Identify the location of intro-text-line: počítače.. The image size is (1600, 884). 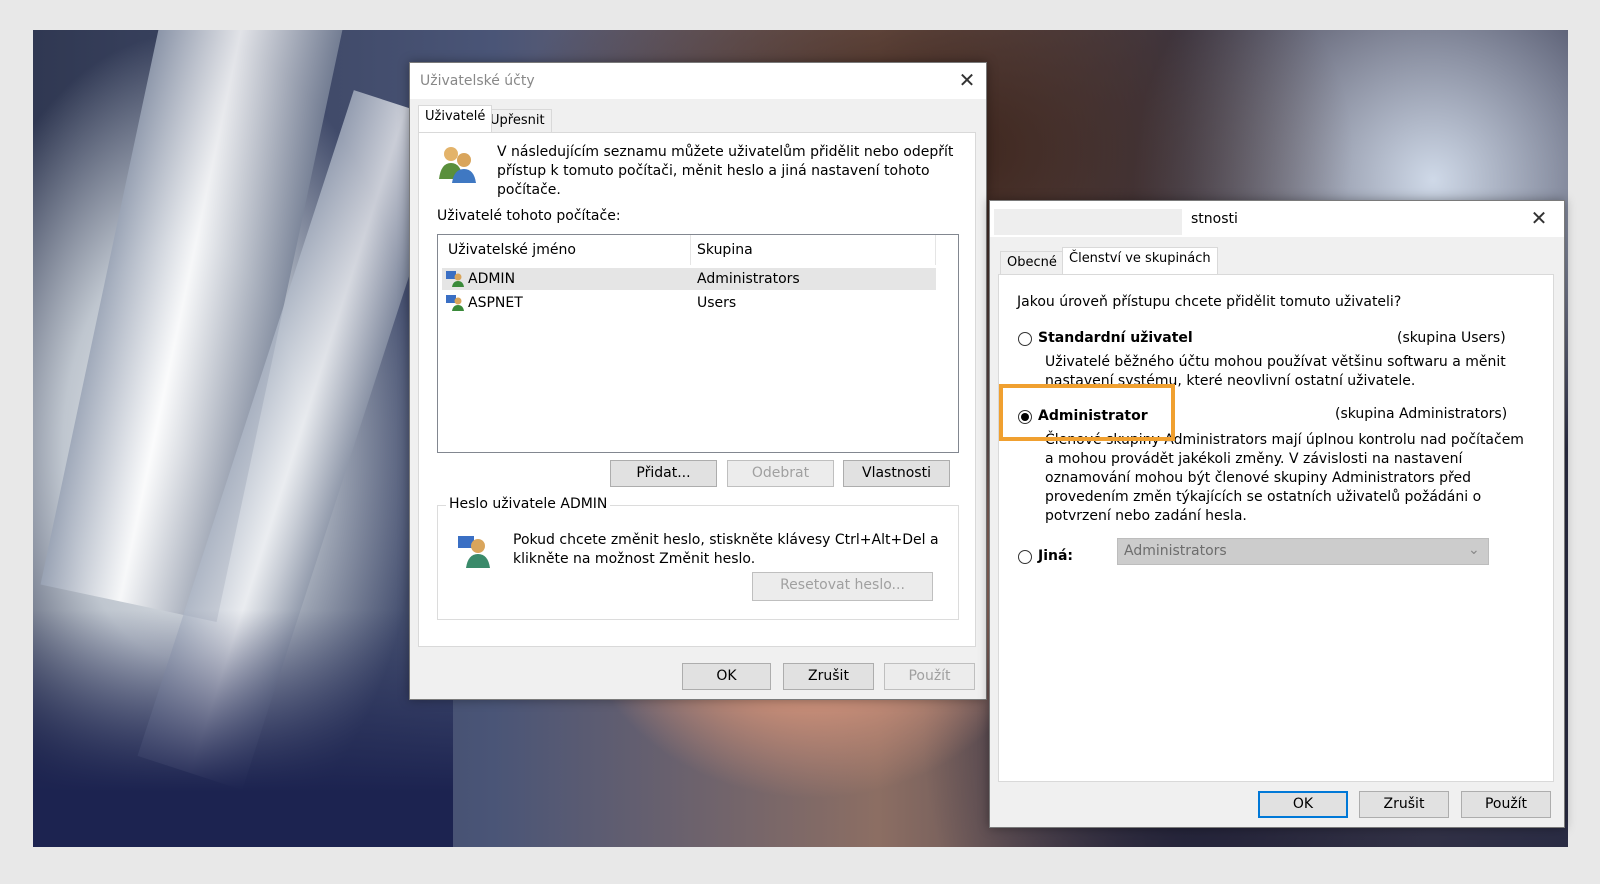
(529, 190).